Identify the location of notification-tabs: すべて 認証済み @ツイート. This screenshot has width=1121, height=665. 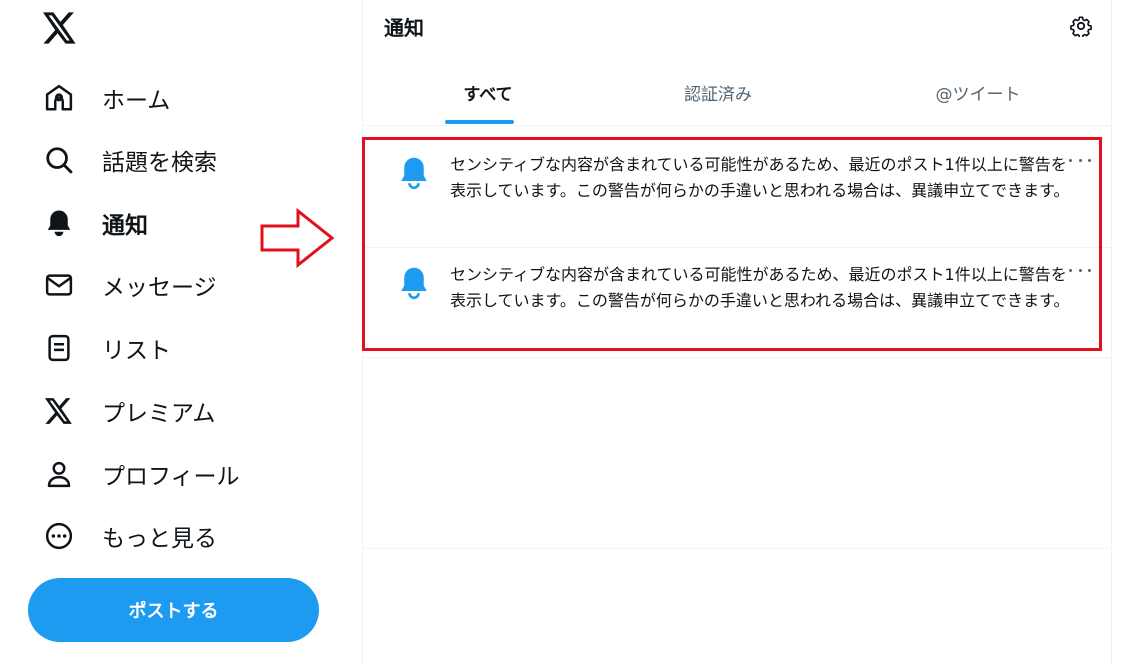
(737, 94).